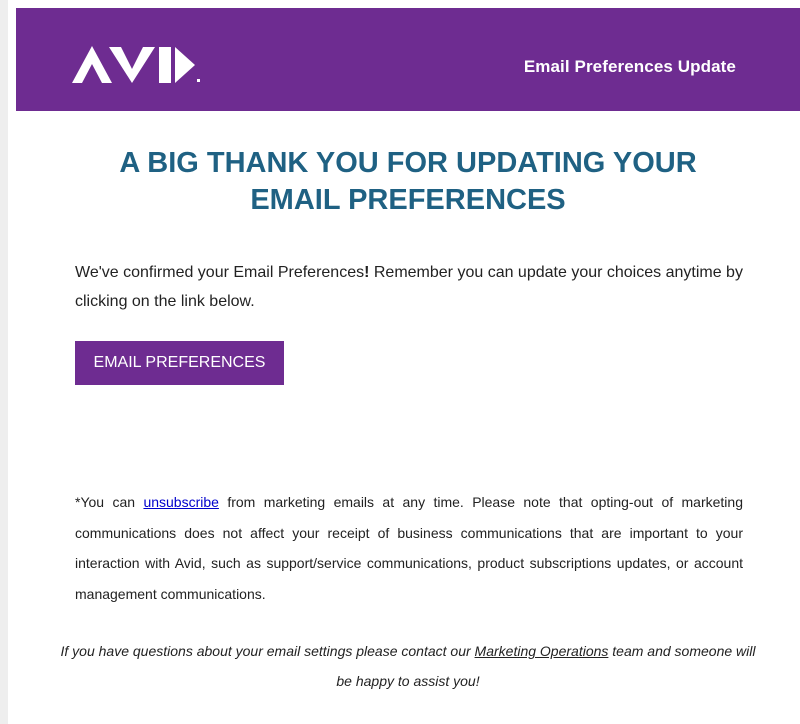 This screenshot has height=724, width=800. Describe the element at coordinates (408, 163) in the screenshot. I see `headline-line-1: A BIG THANK YOU FOR UPDATING YOUR` at that location.